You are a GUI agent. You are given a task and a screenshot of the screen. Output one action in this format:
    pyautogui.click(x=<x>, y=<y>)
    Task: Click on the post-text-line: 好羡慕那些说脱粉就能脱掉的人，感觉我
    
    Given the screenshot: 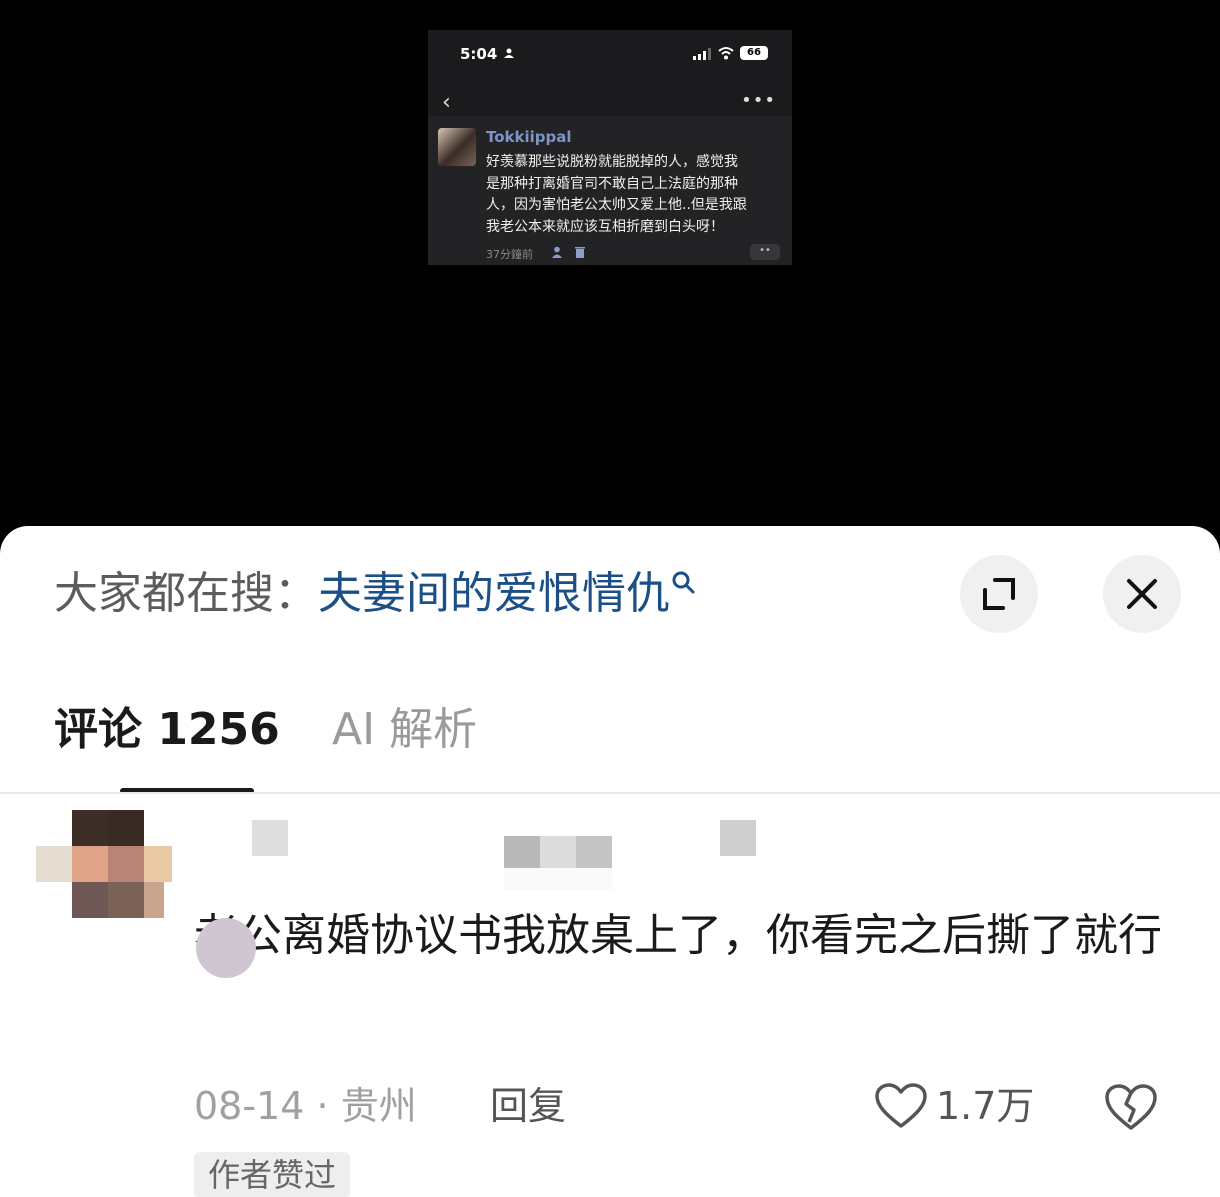 What is the action you would take?
    pyautogui.click(x=612, y=162)
    